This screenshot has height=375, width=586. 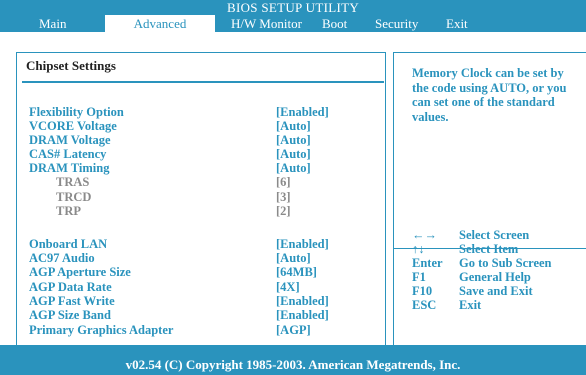 What do you see at coordinates (283, 197) in the screenshot?
I see `setting-value: [3]` at bounding box center [283, 197].